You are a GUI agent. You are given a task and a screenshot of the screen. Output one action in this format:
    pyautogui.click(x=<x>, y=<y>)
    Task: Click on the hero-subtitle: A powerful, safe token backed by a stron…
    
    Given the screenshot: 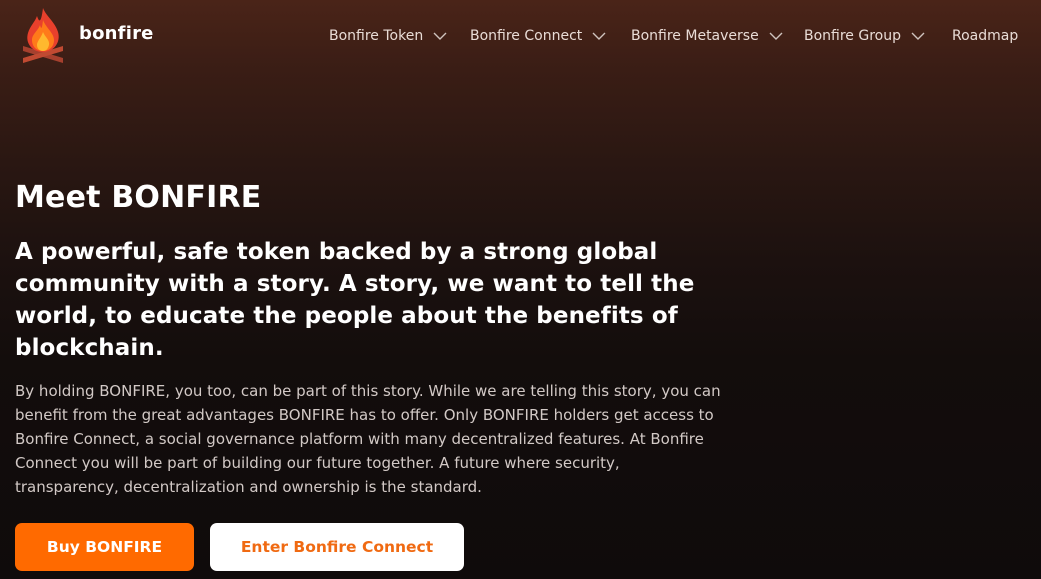 What is the action you would take?
    pyautogui.click(x=355, y=300)
    